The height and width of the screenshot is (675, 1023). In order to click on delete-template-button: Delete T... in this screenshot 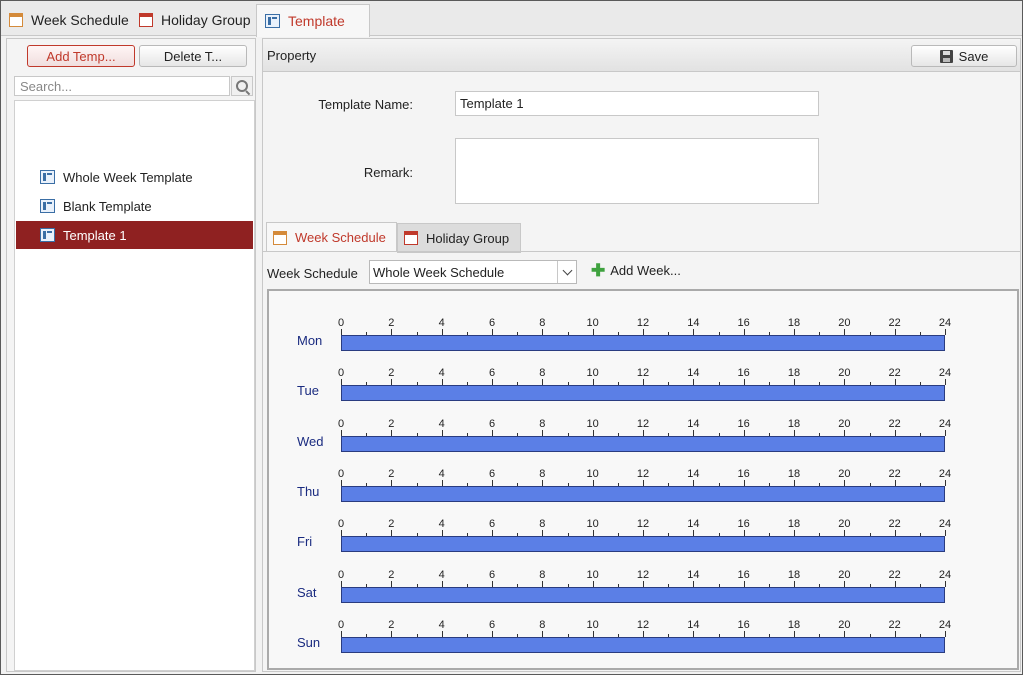, I will do `click(193, 56)`.